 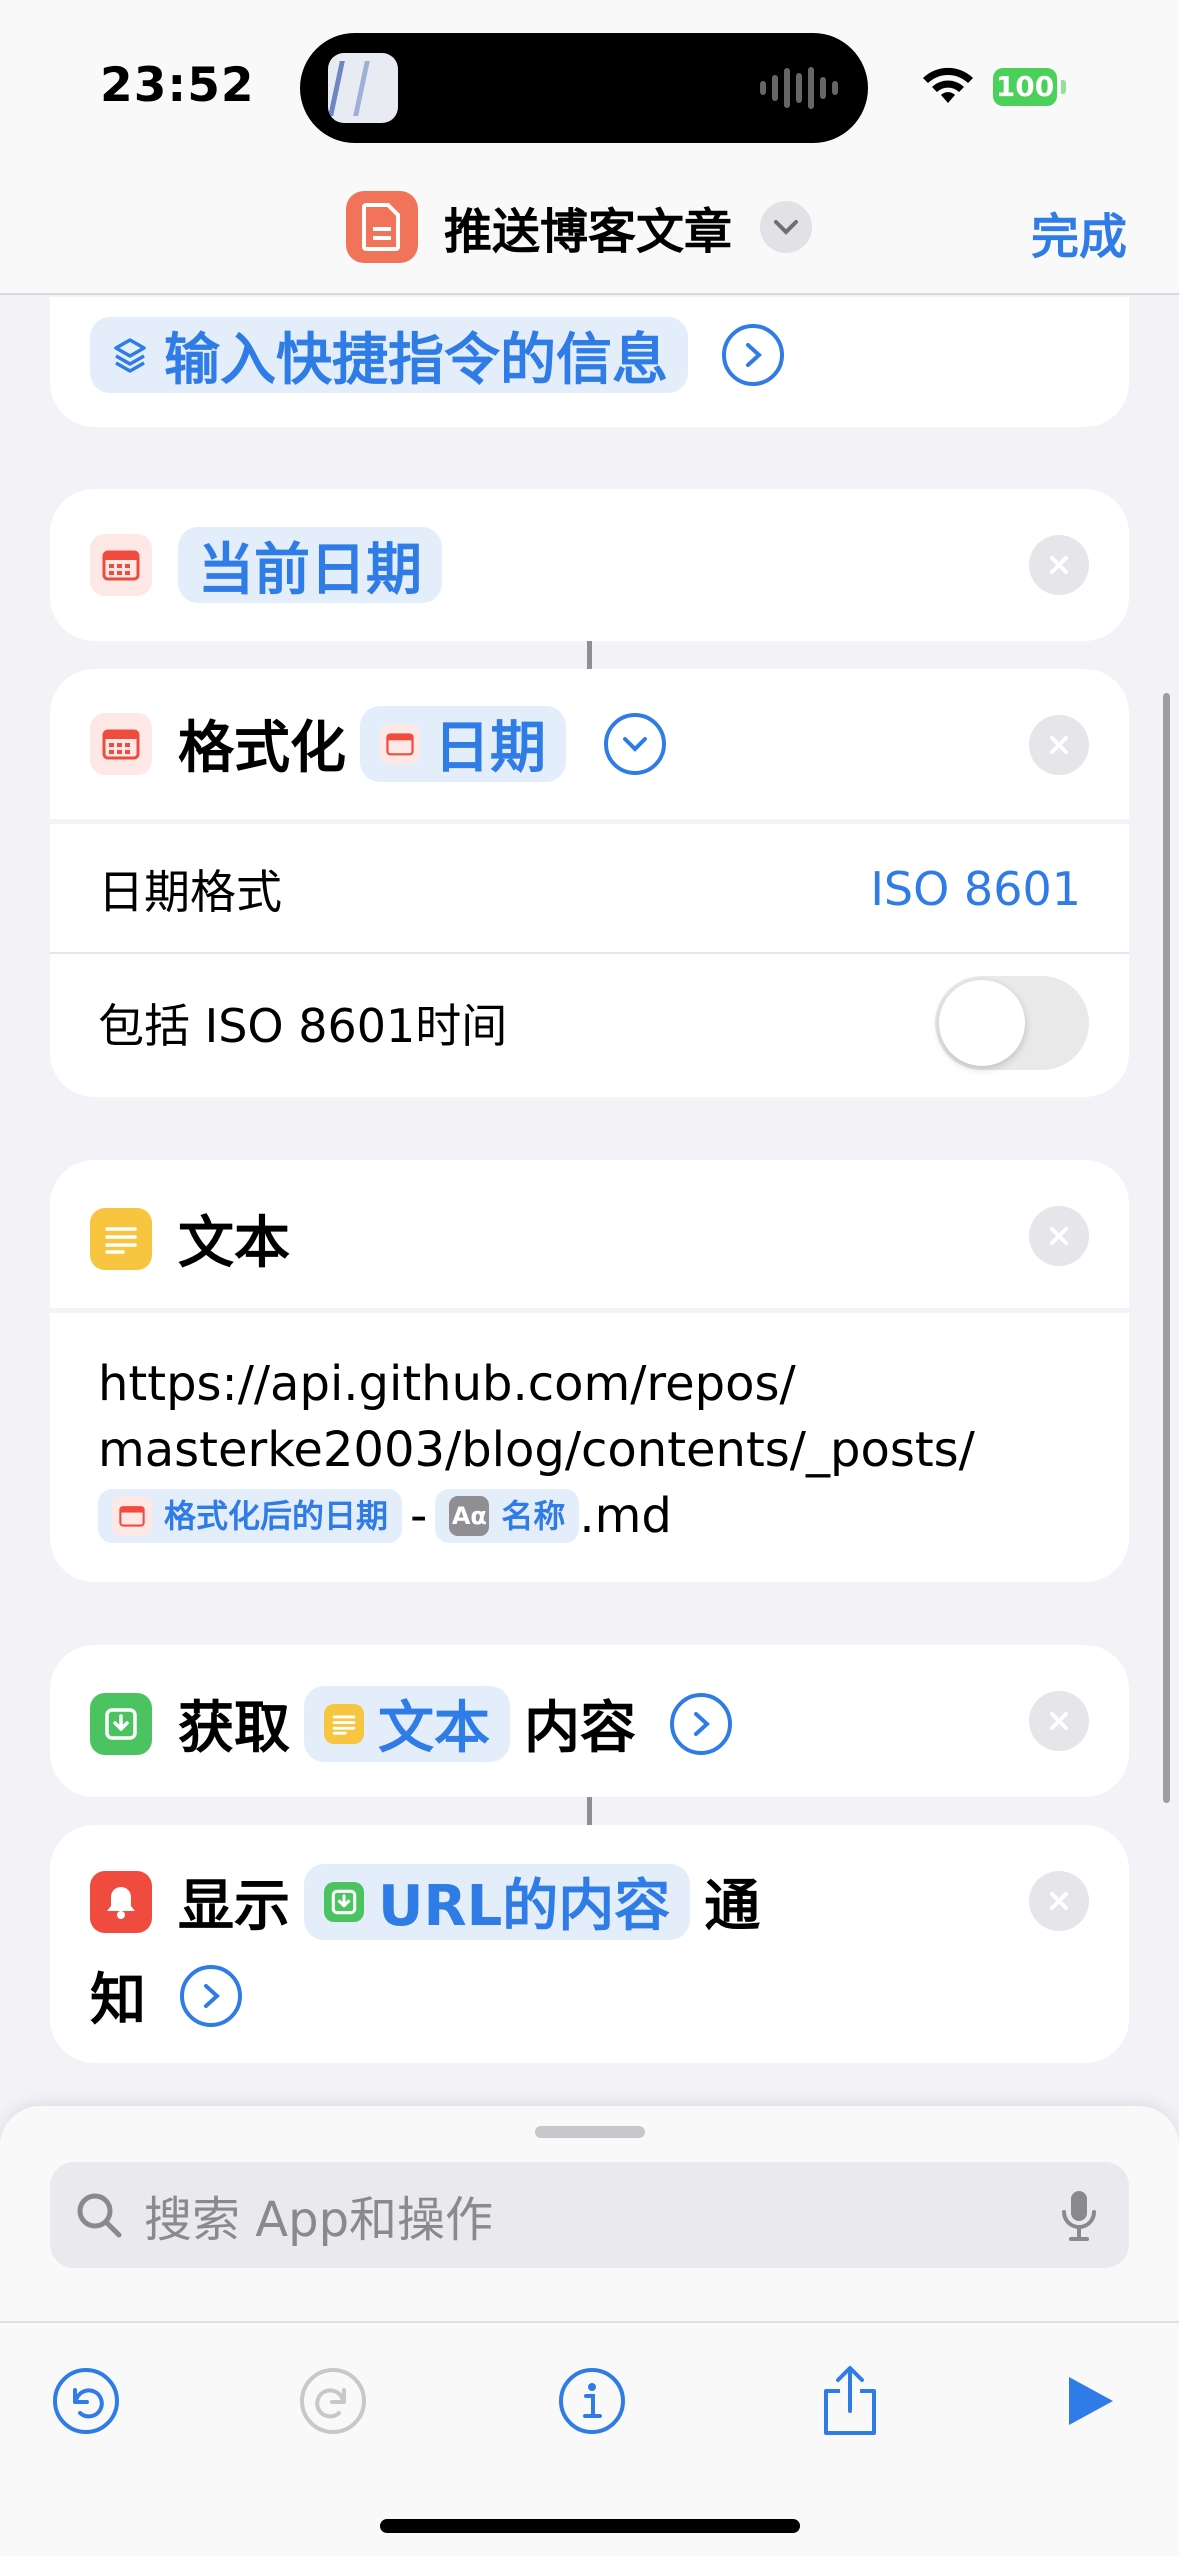 I want to click on get-contents-action-card: 获取 文本 内容, so click(x=589, y=1721).